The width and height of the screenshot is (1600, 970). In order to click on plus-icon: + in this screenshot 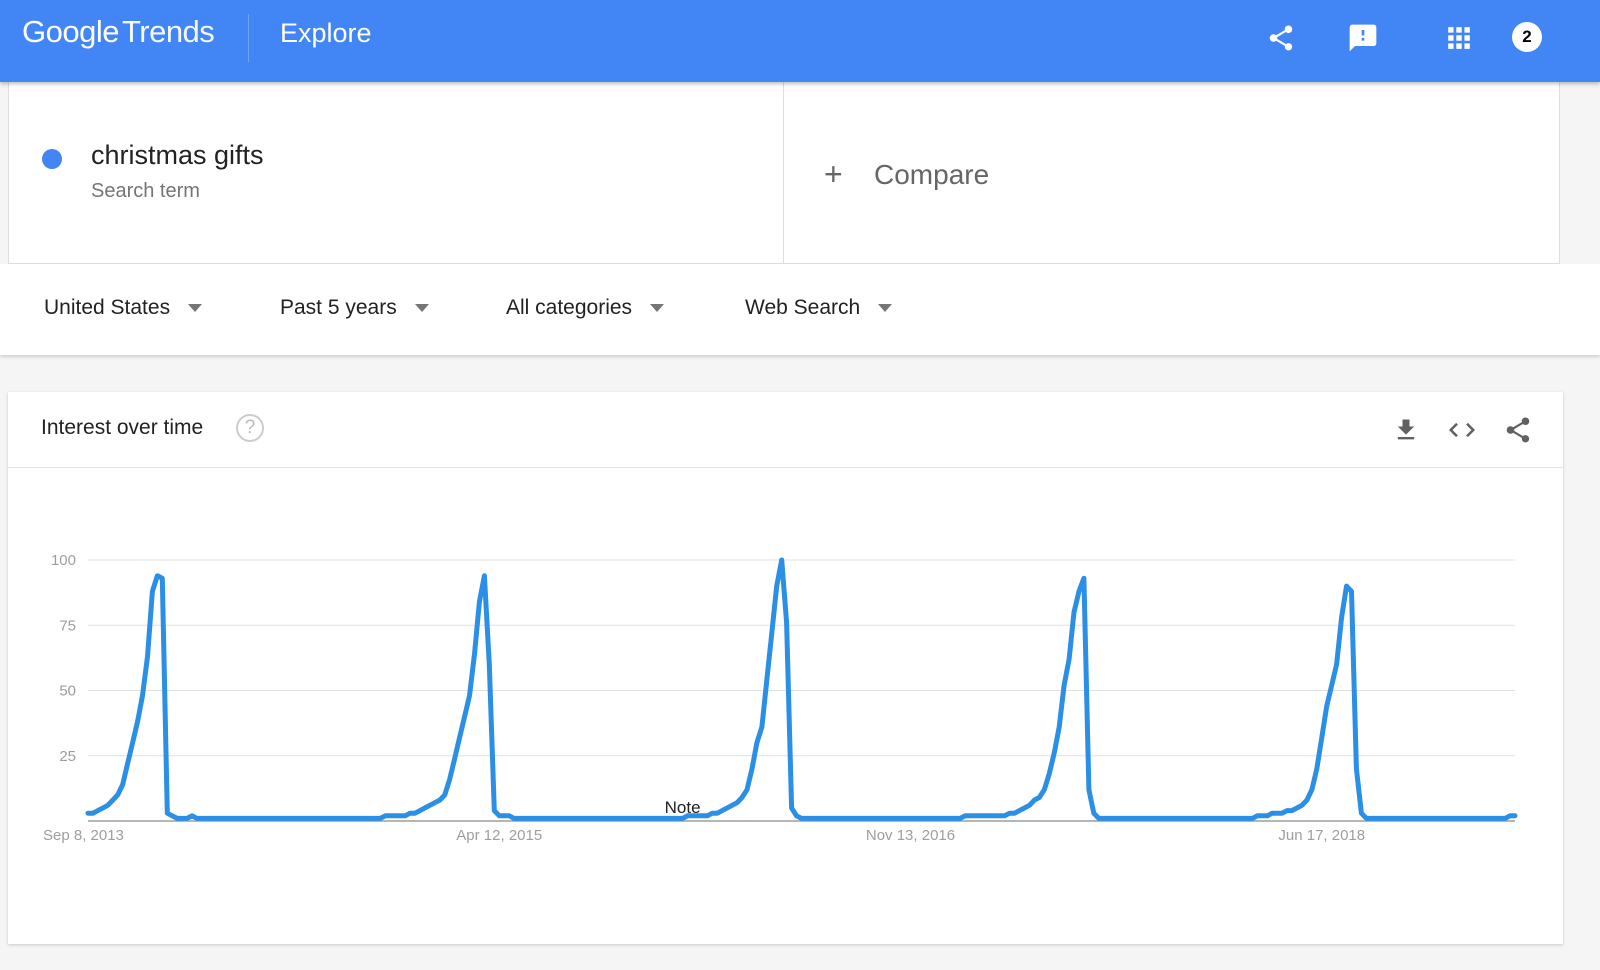, I will do `click(833, 174)`.